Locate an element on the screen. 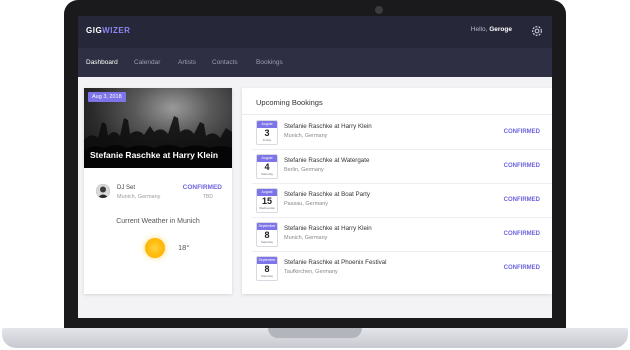 The width and height of the screenshot is (630, 350). app-logo: GIGWIZER is located at coordinates (108, 30).